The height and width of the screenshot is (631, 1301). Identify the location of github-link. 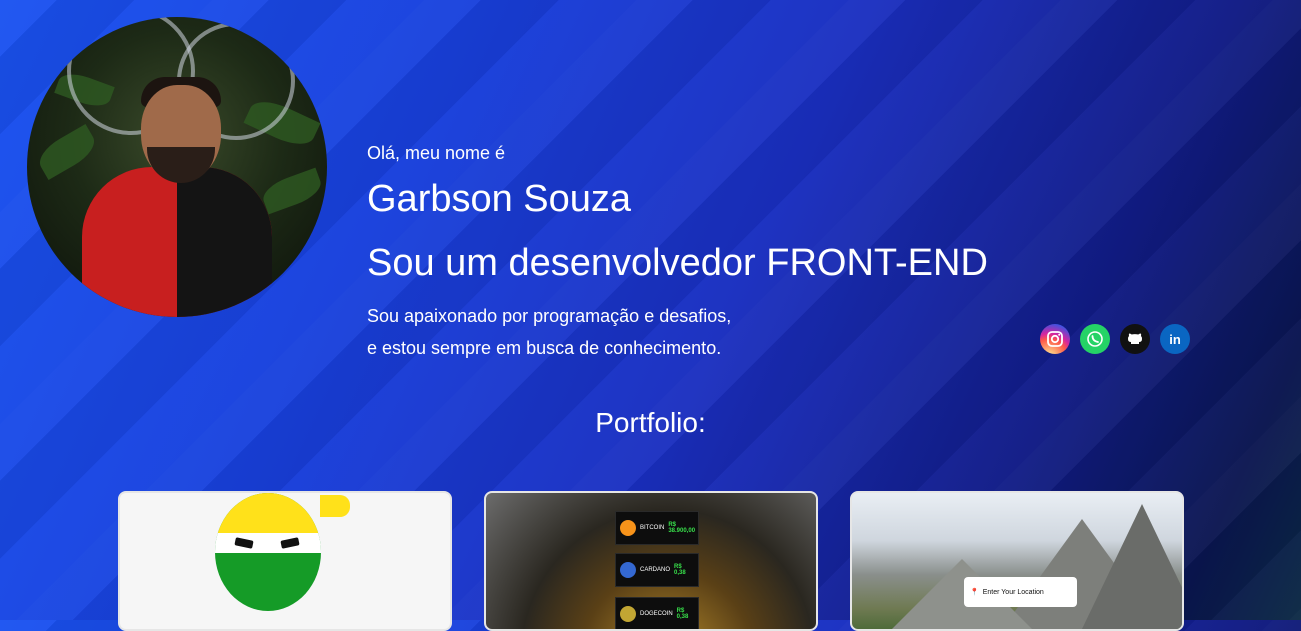
(1135, 339).